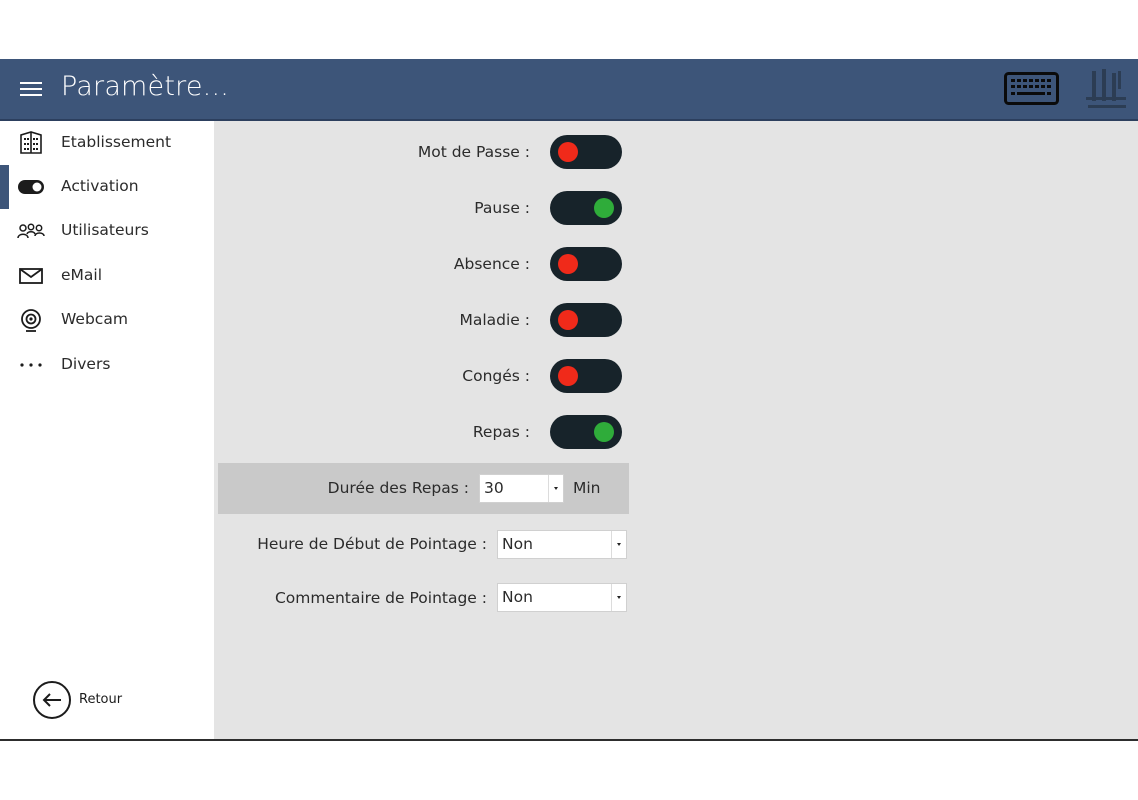  I want to click on duree-repas-select: 30, so click(521, 488).